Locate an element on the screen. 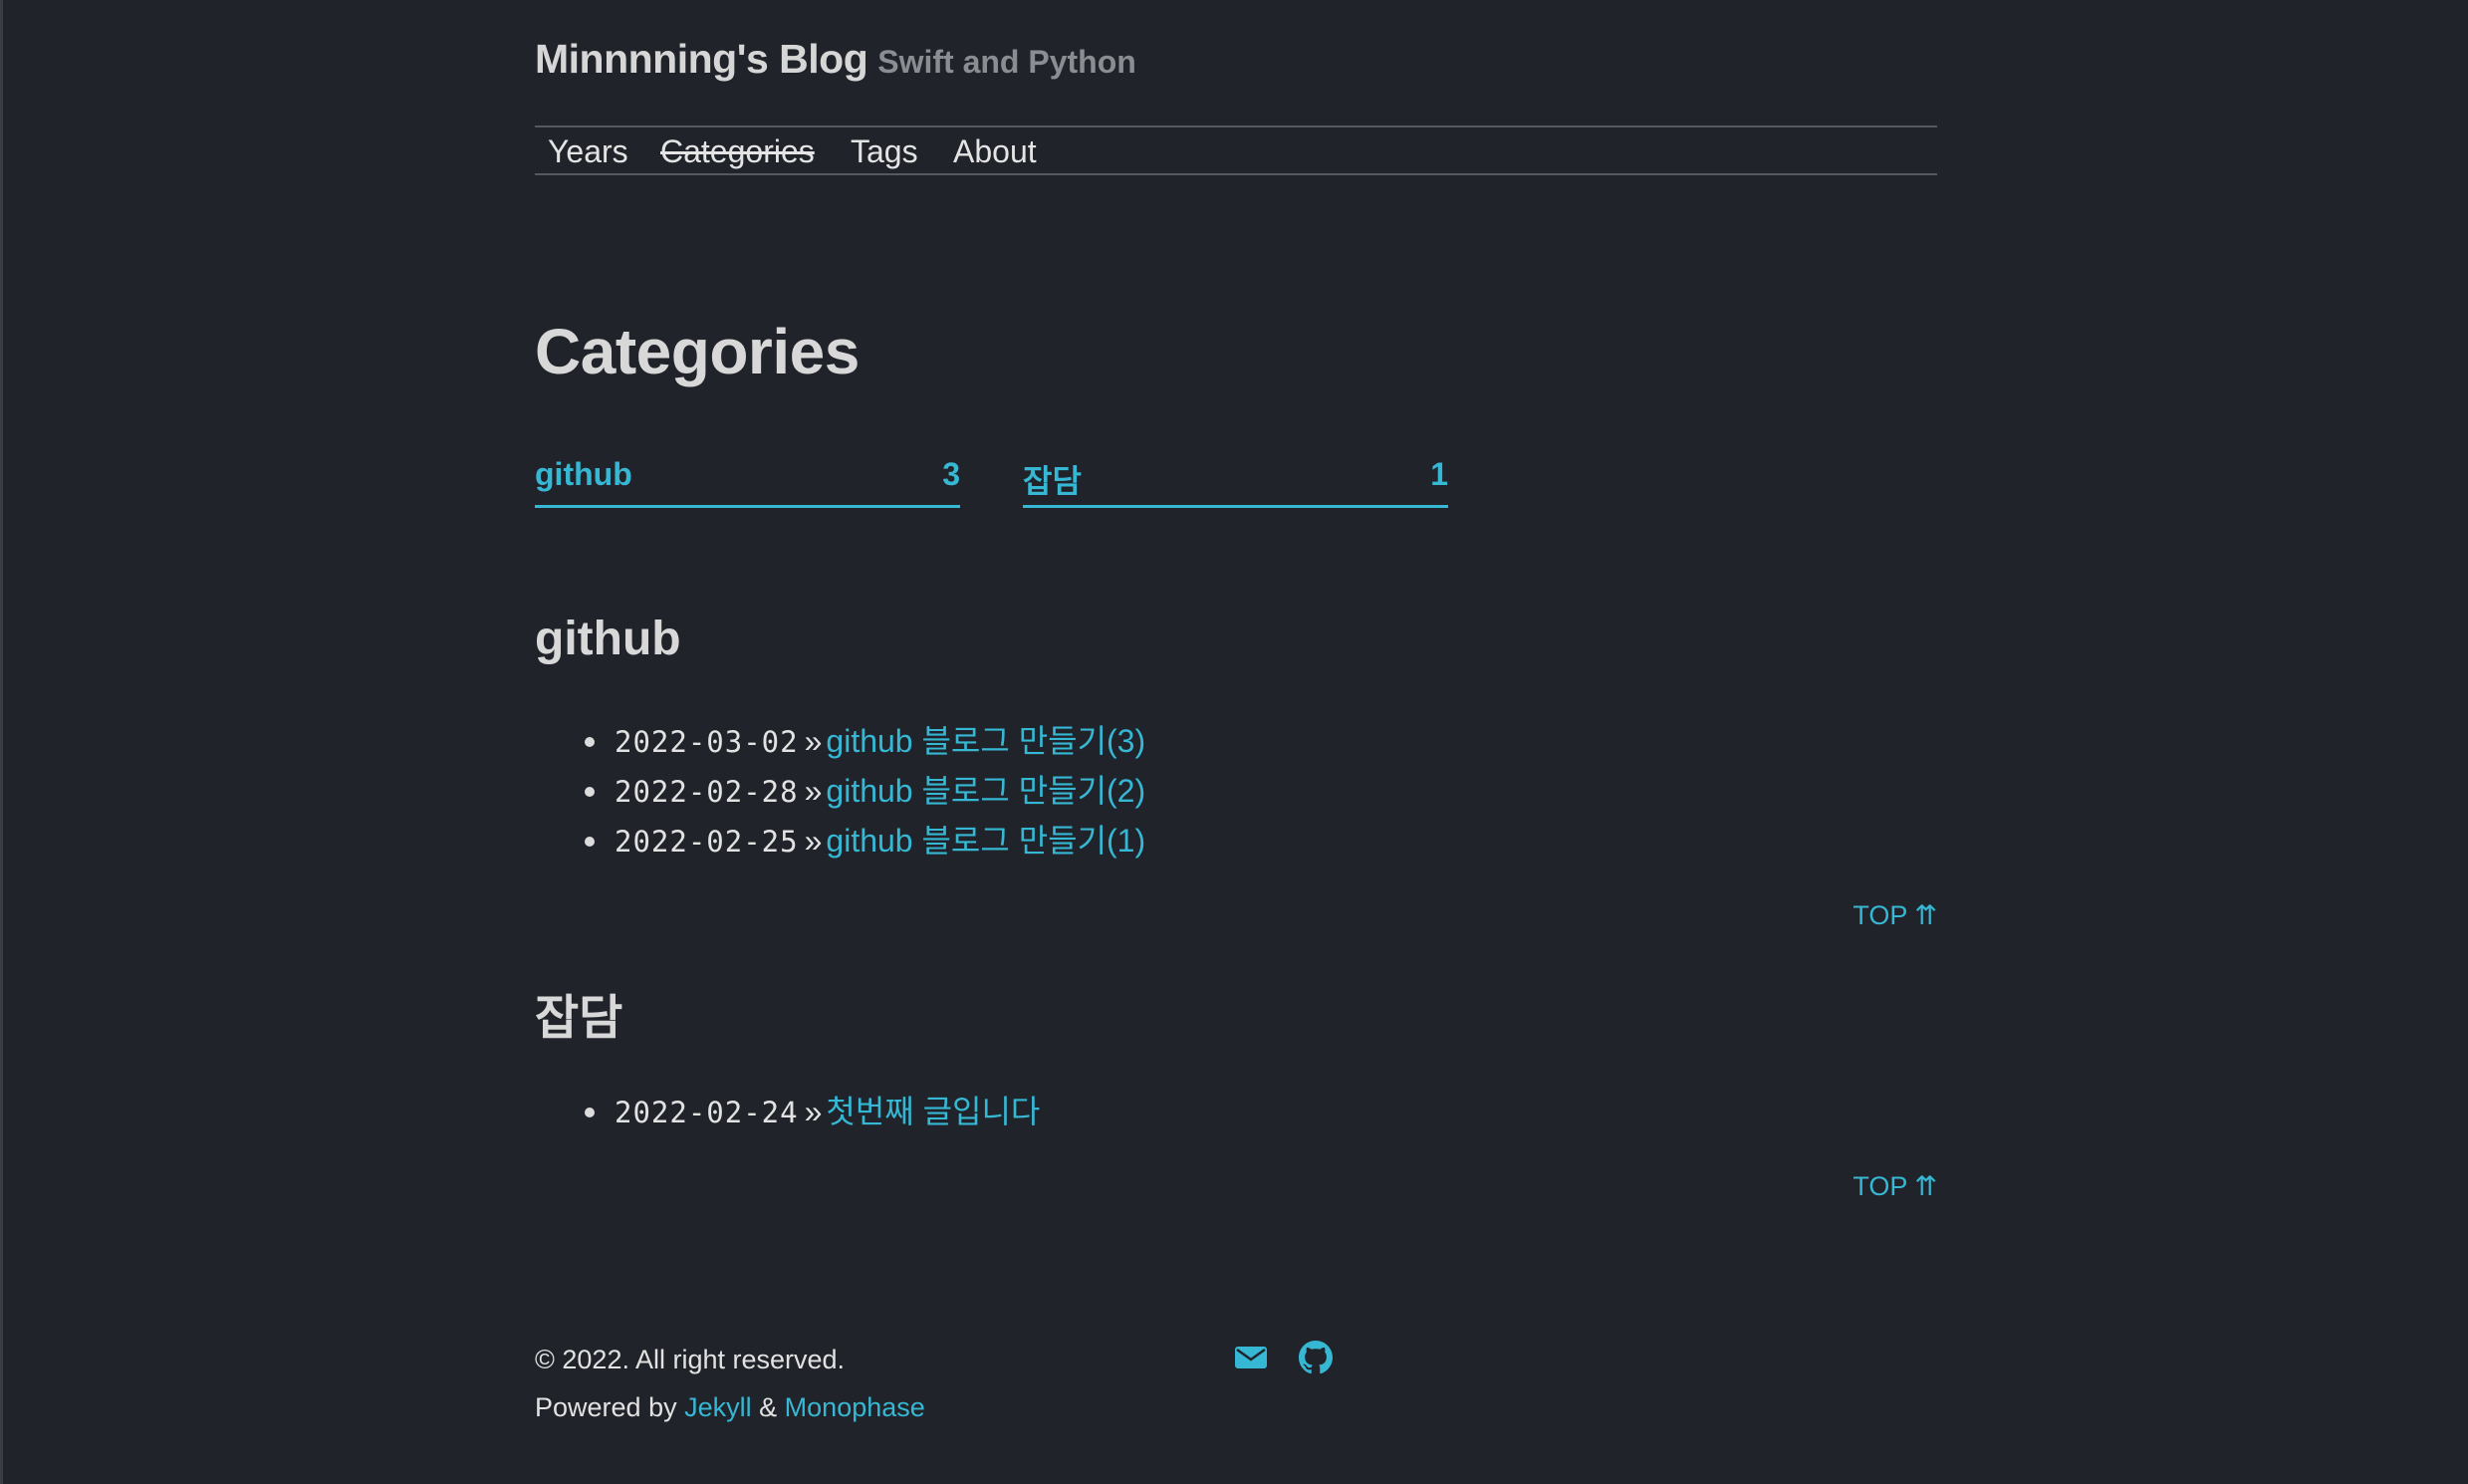  list-item: 2022-02-25» github 블로그 만들기(1) is located at coordinates (840, 843).